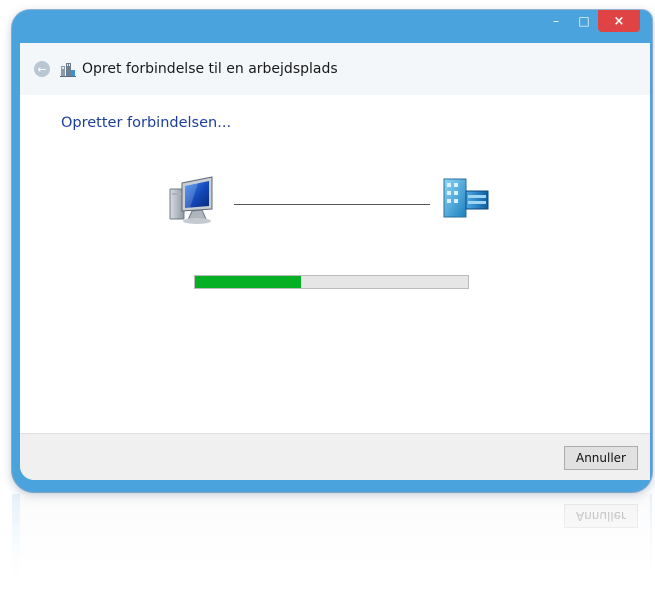 The width and height of the screenshot is (655, 615). I want to click on minimize-button: –, so click(556, 21).